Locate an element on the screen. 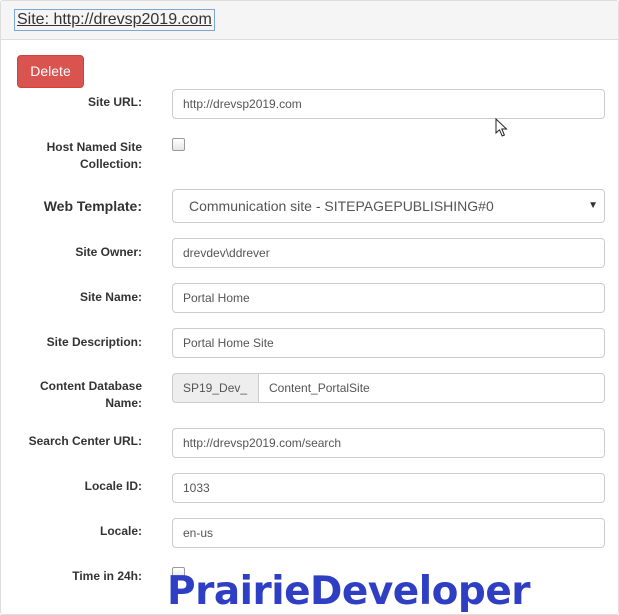 The image size is (619, 615). content-database-name-label: Content Database Name: is located at coordinates (90, 394).